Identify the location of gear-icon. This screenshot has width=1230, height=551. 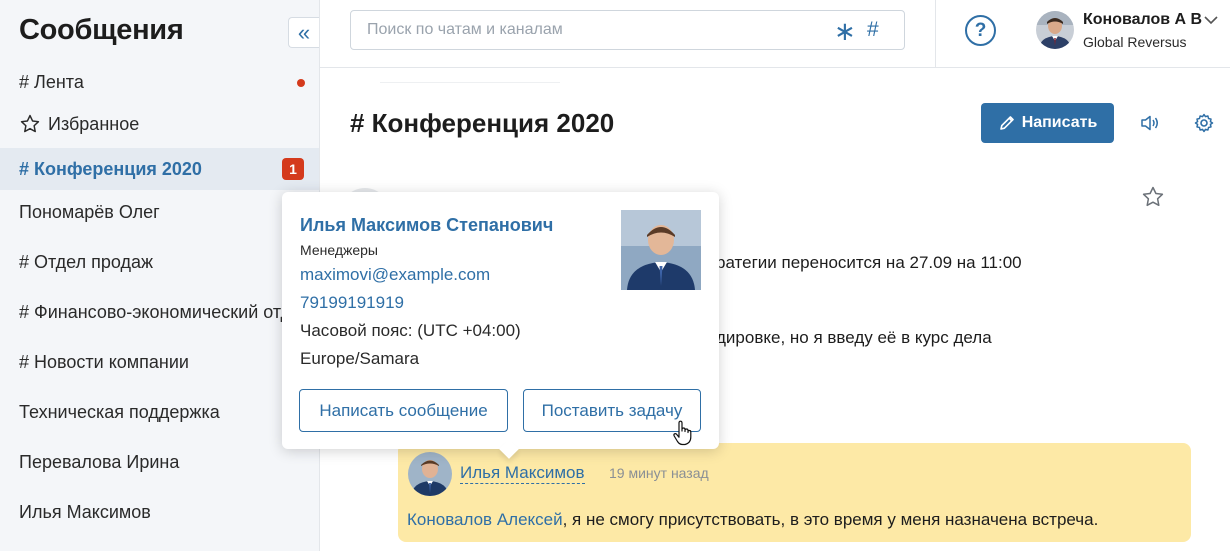
(1204, 123).